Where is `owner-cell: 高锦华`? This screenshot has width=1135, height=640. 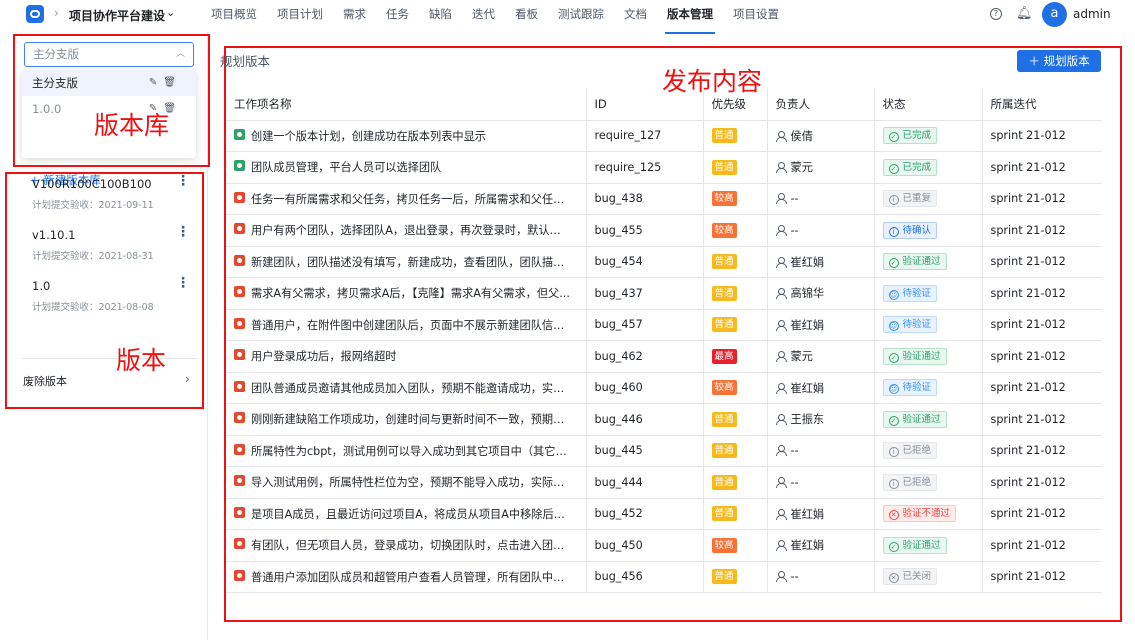
owner-cell: 高锦华 is located at coordinates (821, 293).